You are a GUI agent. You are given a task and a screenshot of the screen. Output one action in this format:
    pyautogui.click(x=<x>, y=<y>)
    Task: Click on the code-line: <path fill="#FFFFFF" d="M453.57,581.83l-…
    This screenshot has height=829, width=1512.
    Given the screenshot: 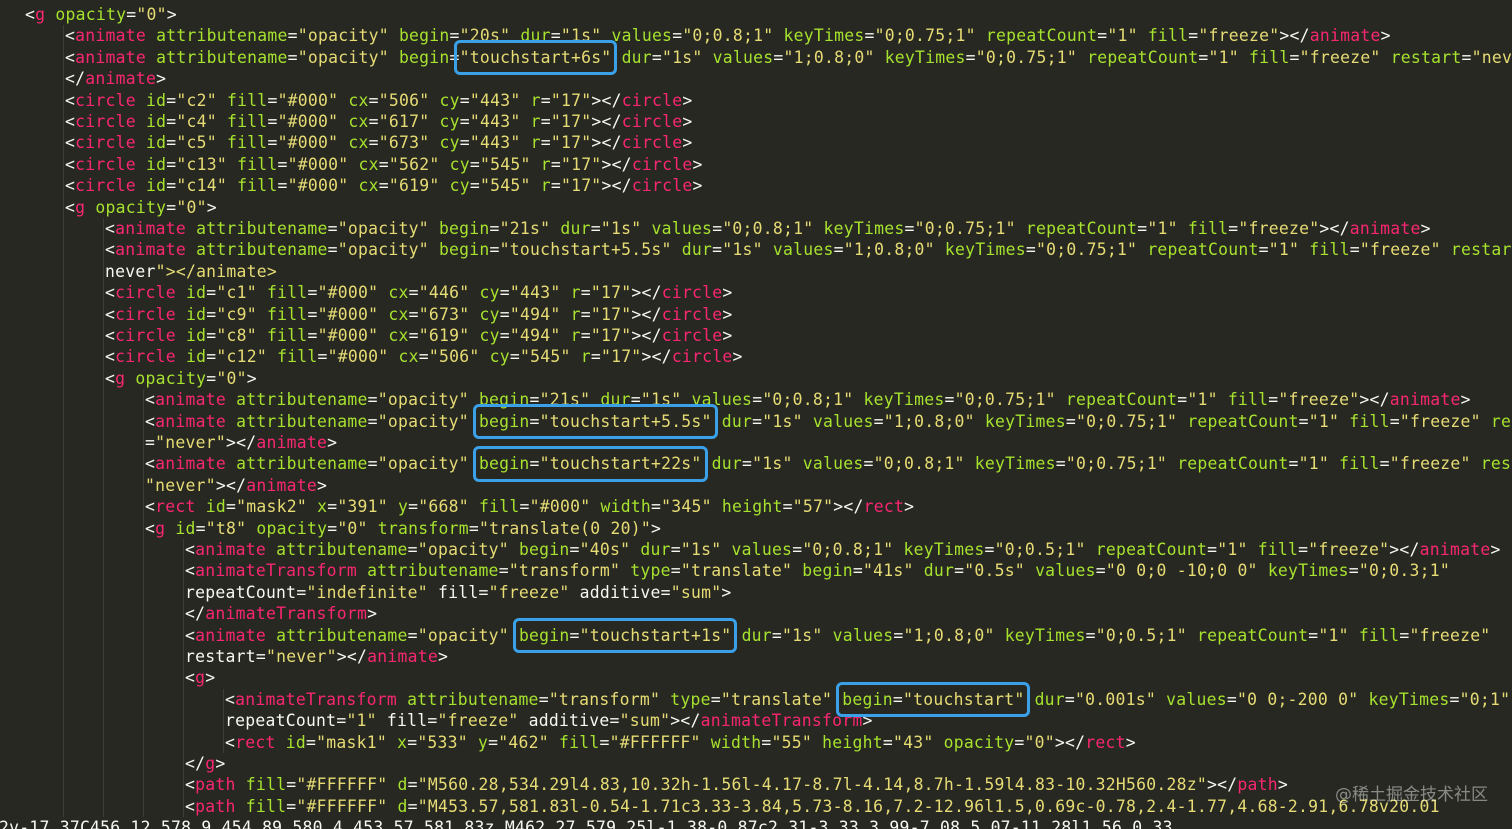 What is the action you would take?
    pyautogui.click(x=812, y=806)
    